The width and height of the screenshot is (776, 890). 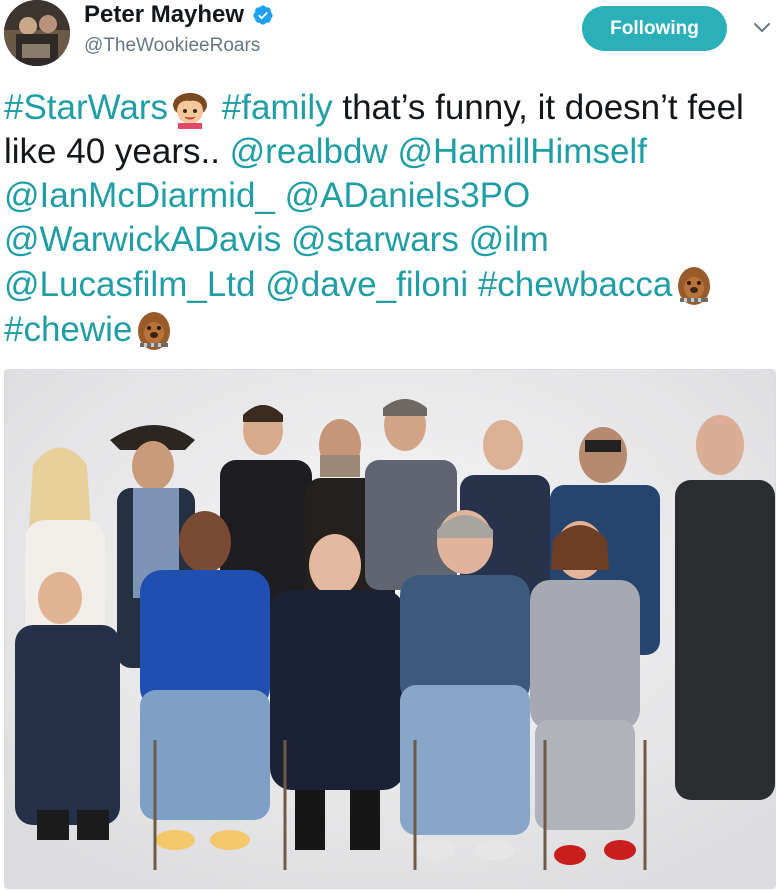 I want to click on mention-ilm: @ilm, so click(x=509, y=239).